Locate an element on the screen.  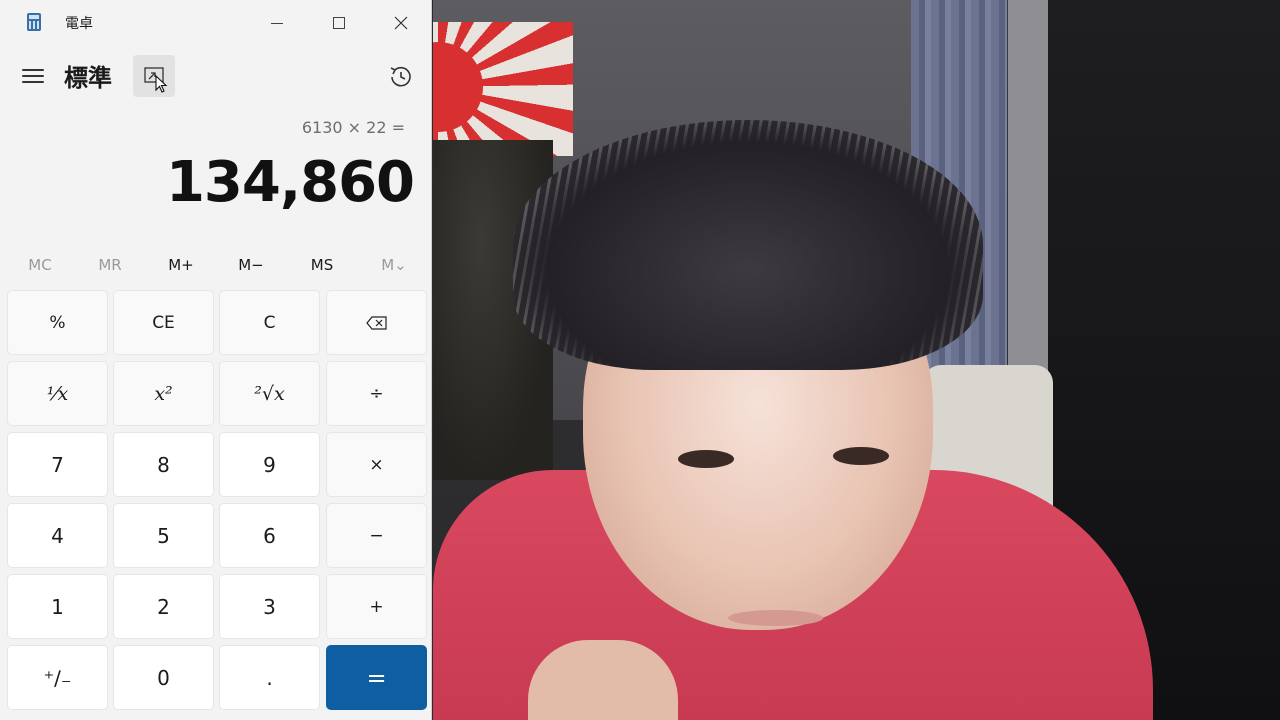
digit-6-button: 6 is located at coordinates (269, 535).